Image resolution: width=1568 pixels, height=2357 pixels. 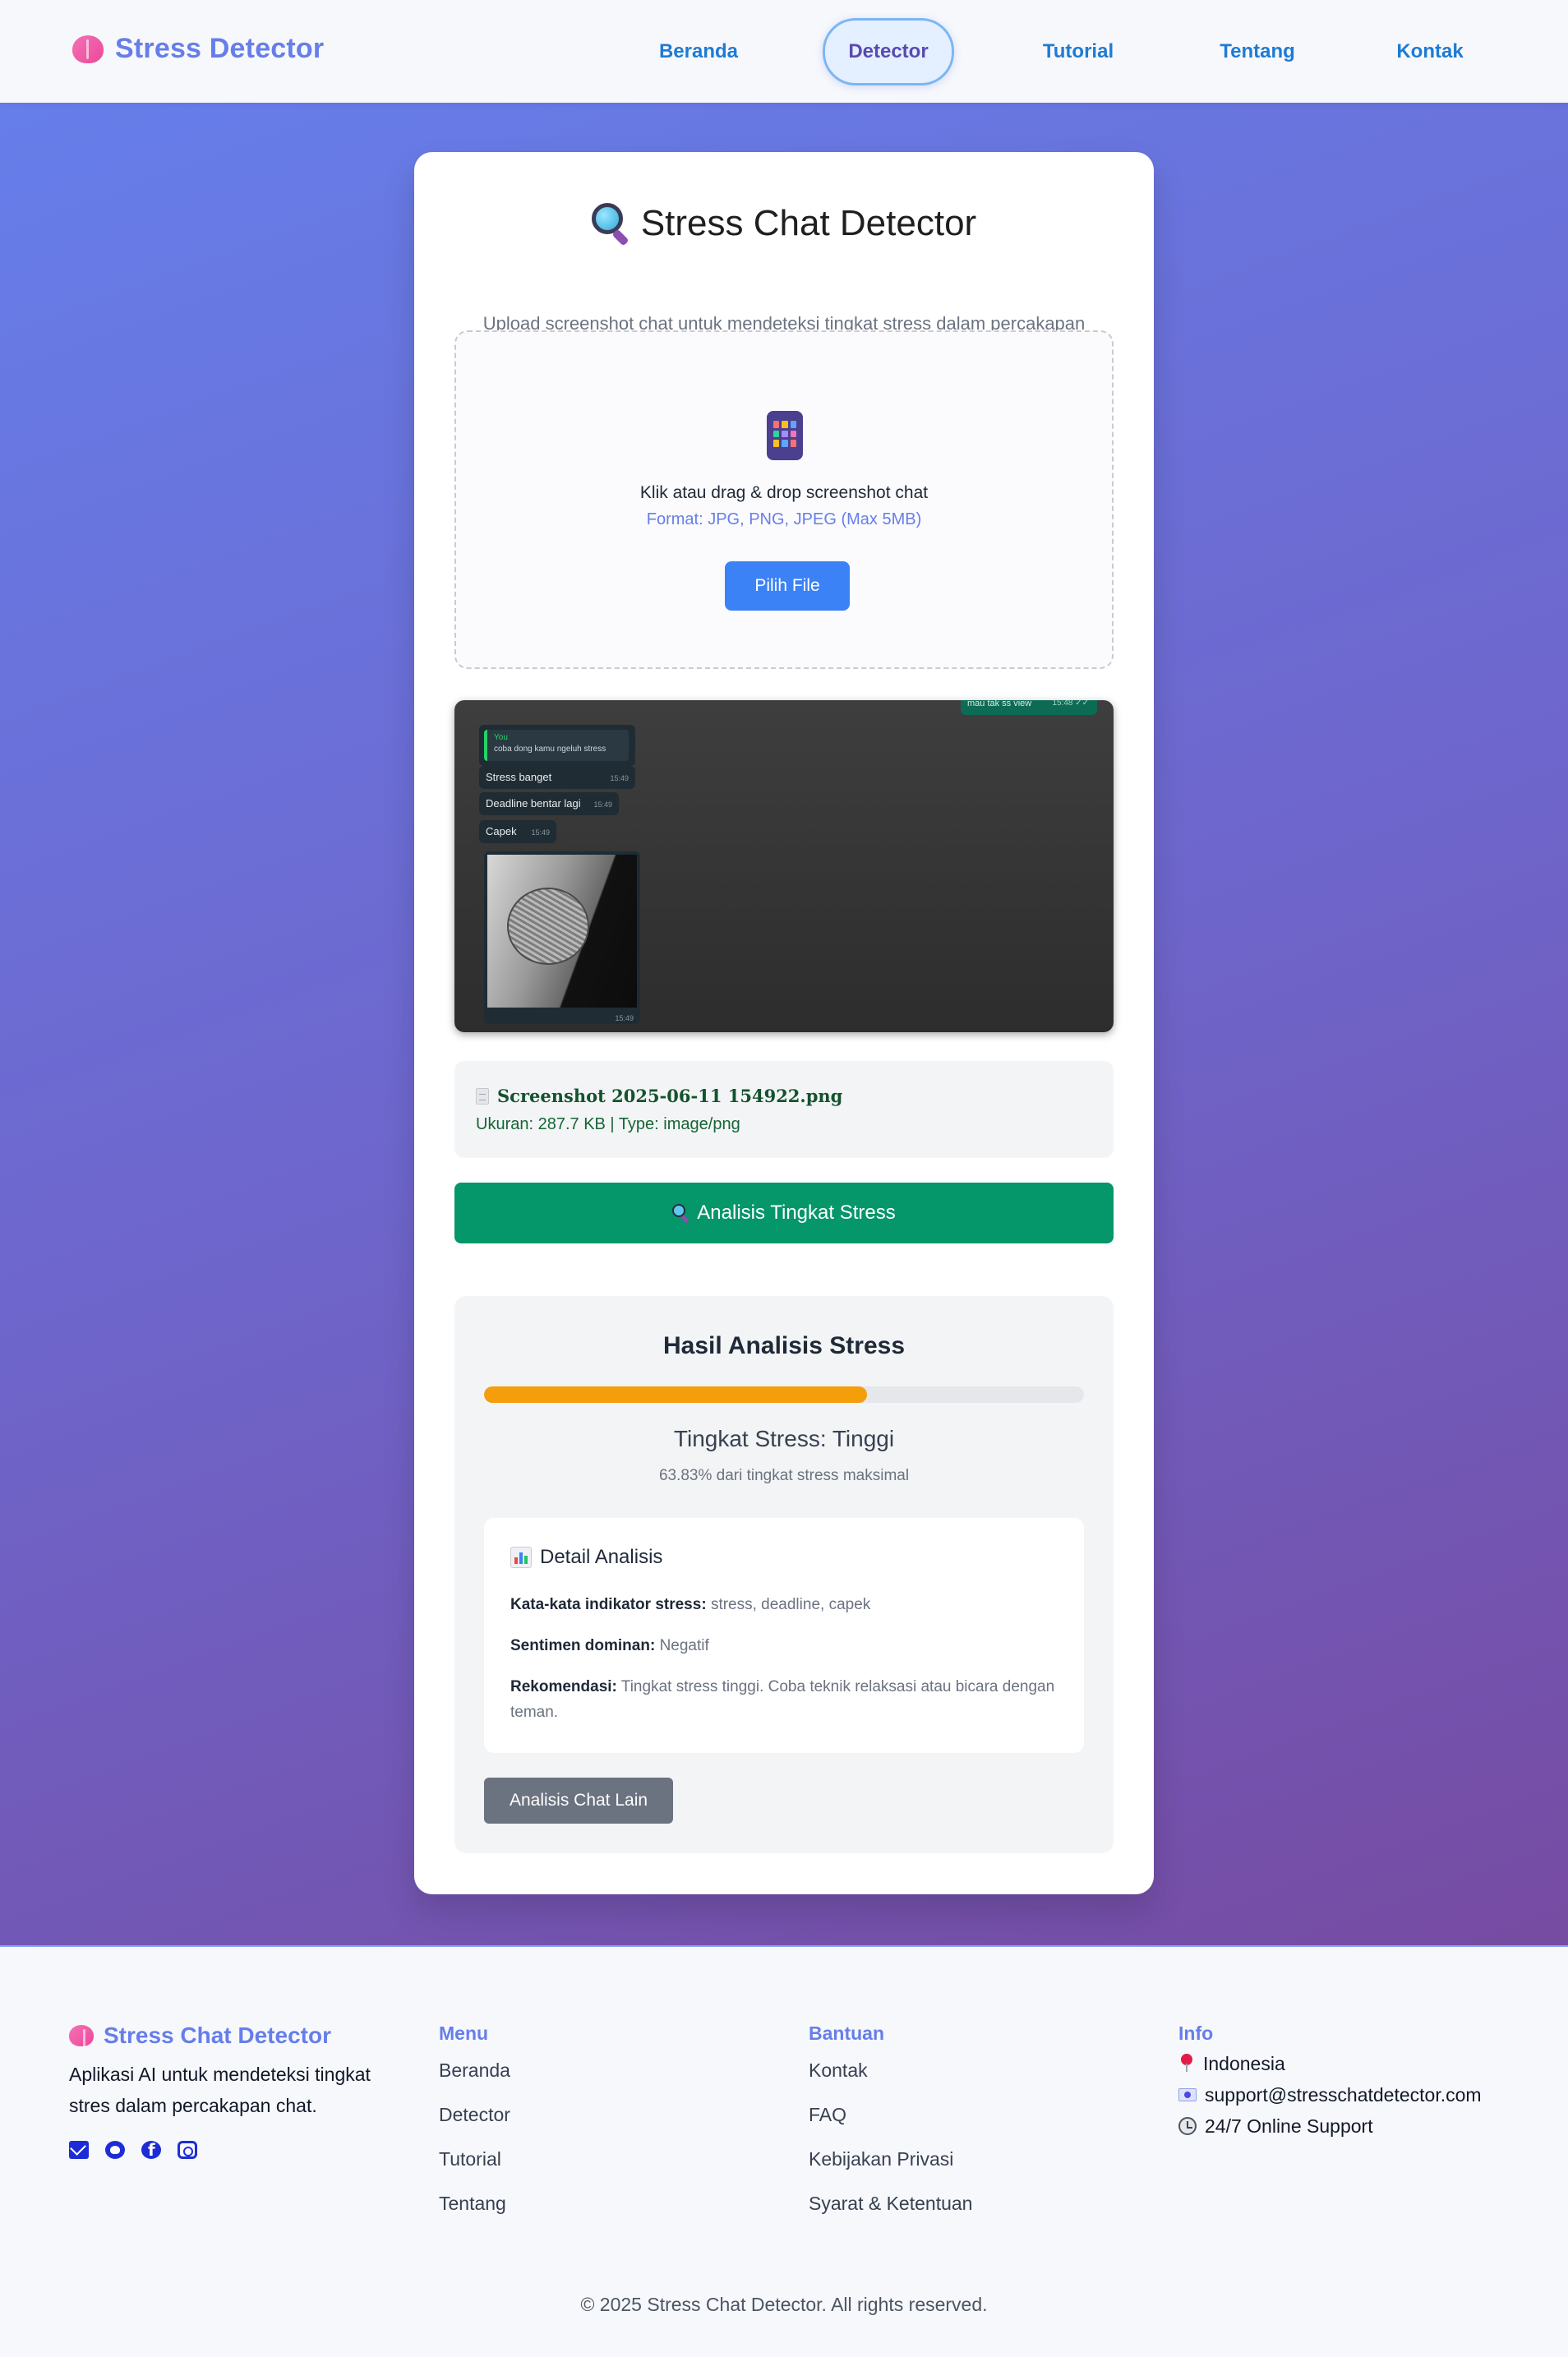 What do you see at coordinates (1330, 2063) in the screenshot?
I see `info-location: Indonesia` at bounding box center [1330, 2063].